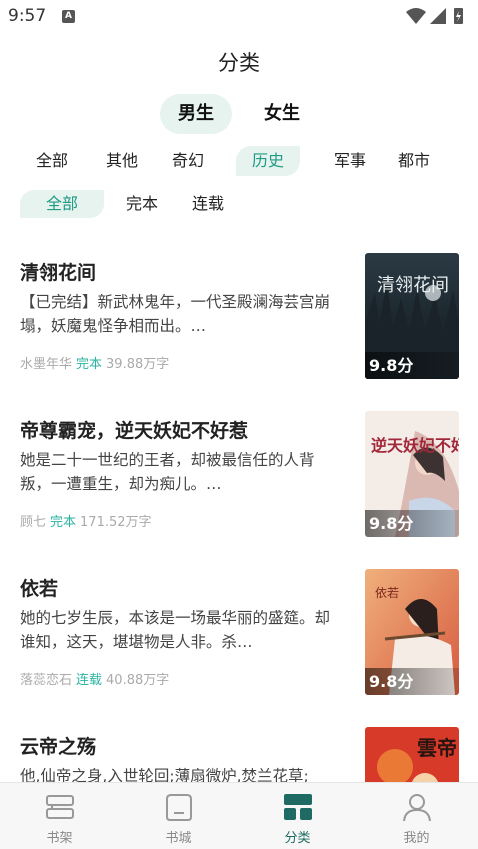  Describe the element at coordinates (33, 522) in the screenshot. I see `book-author: 顾七` at that location.